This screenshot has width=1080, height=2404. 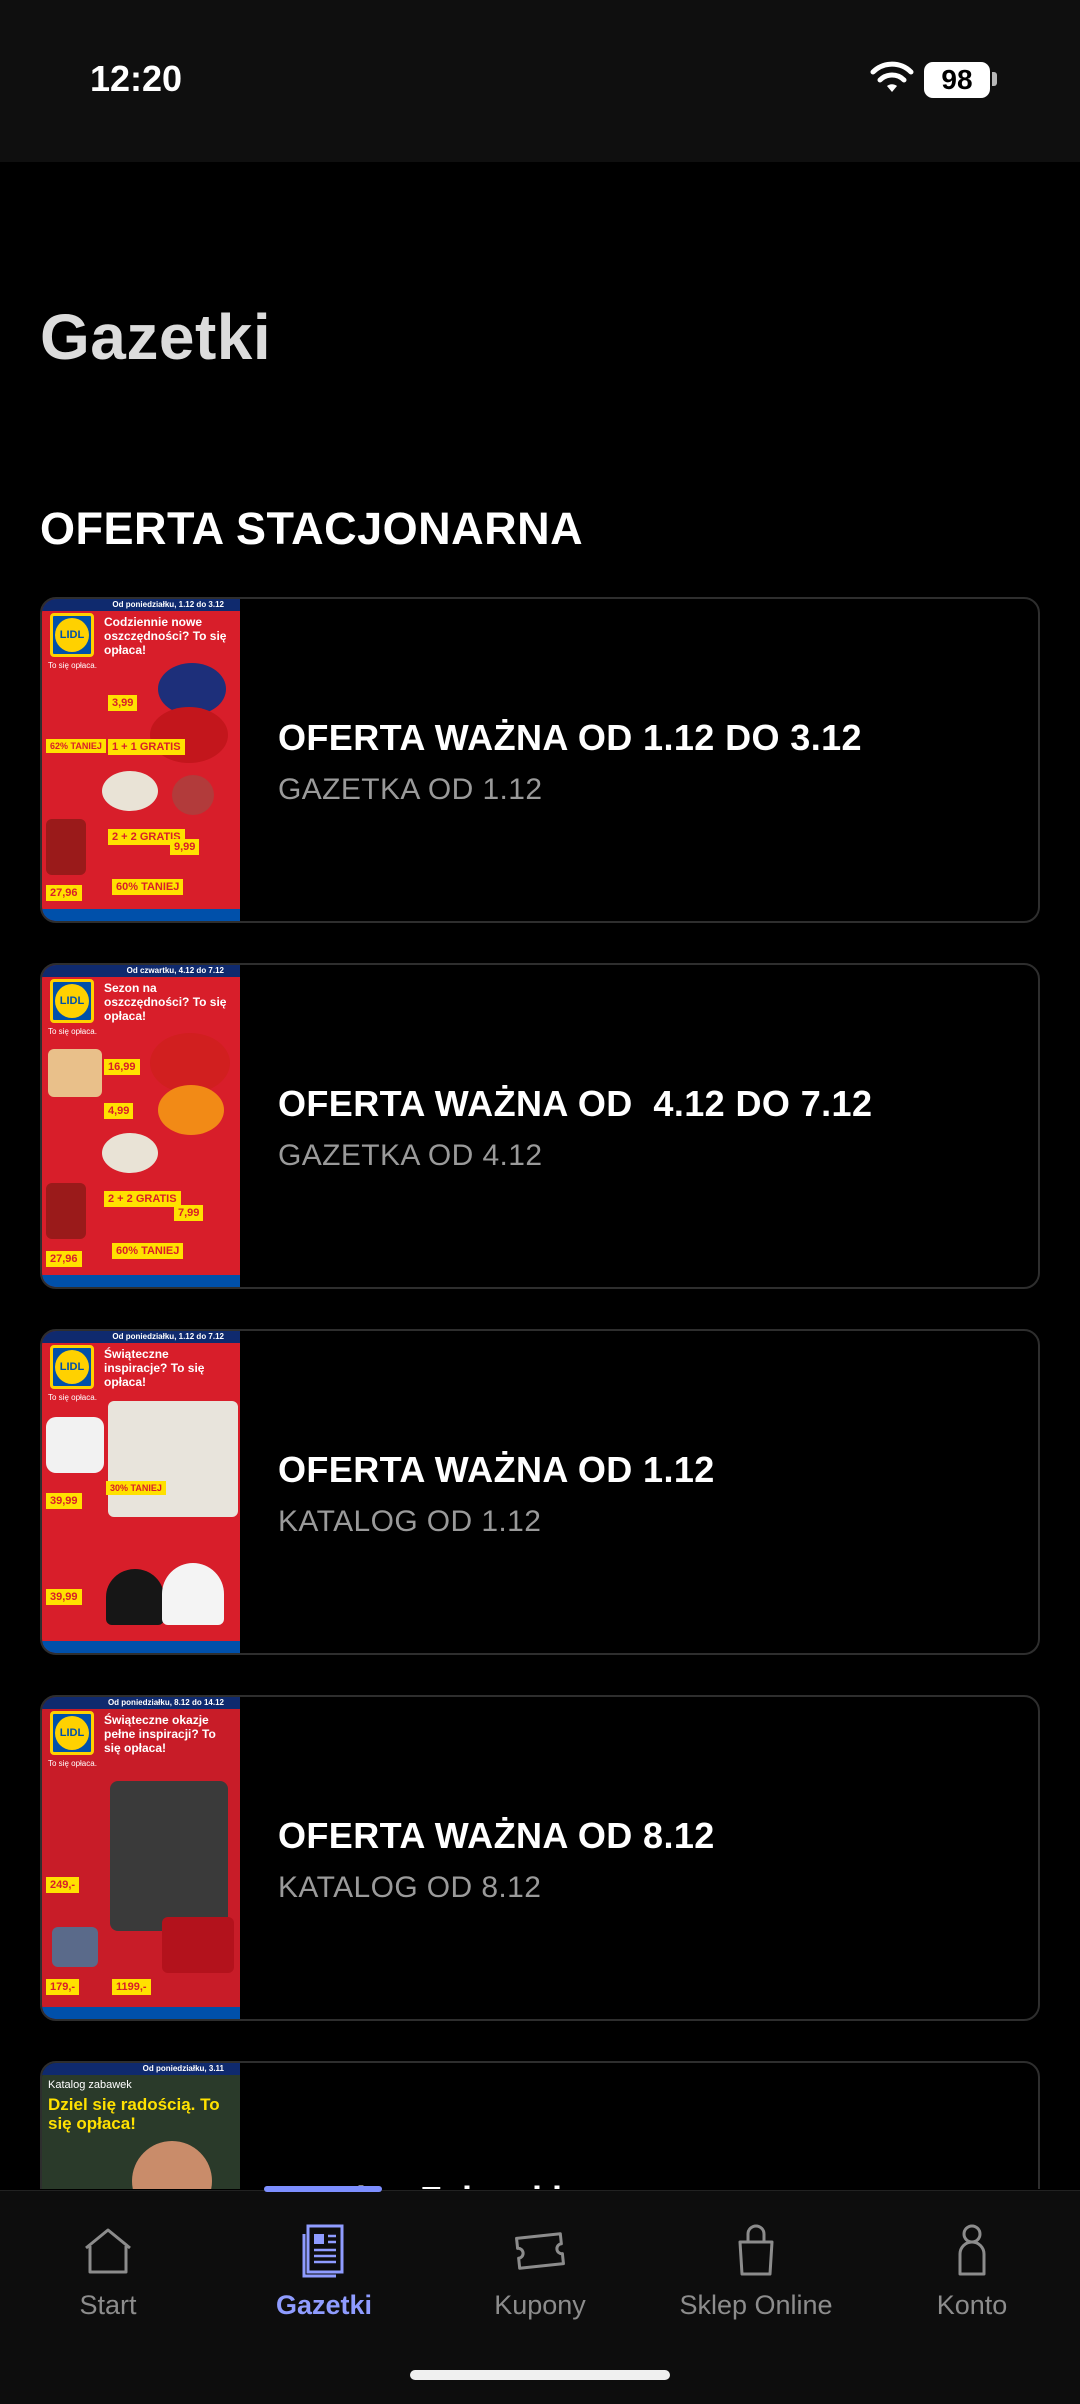 I want to click on mandarins-image, so click(x=191, y=1110).